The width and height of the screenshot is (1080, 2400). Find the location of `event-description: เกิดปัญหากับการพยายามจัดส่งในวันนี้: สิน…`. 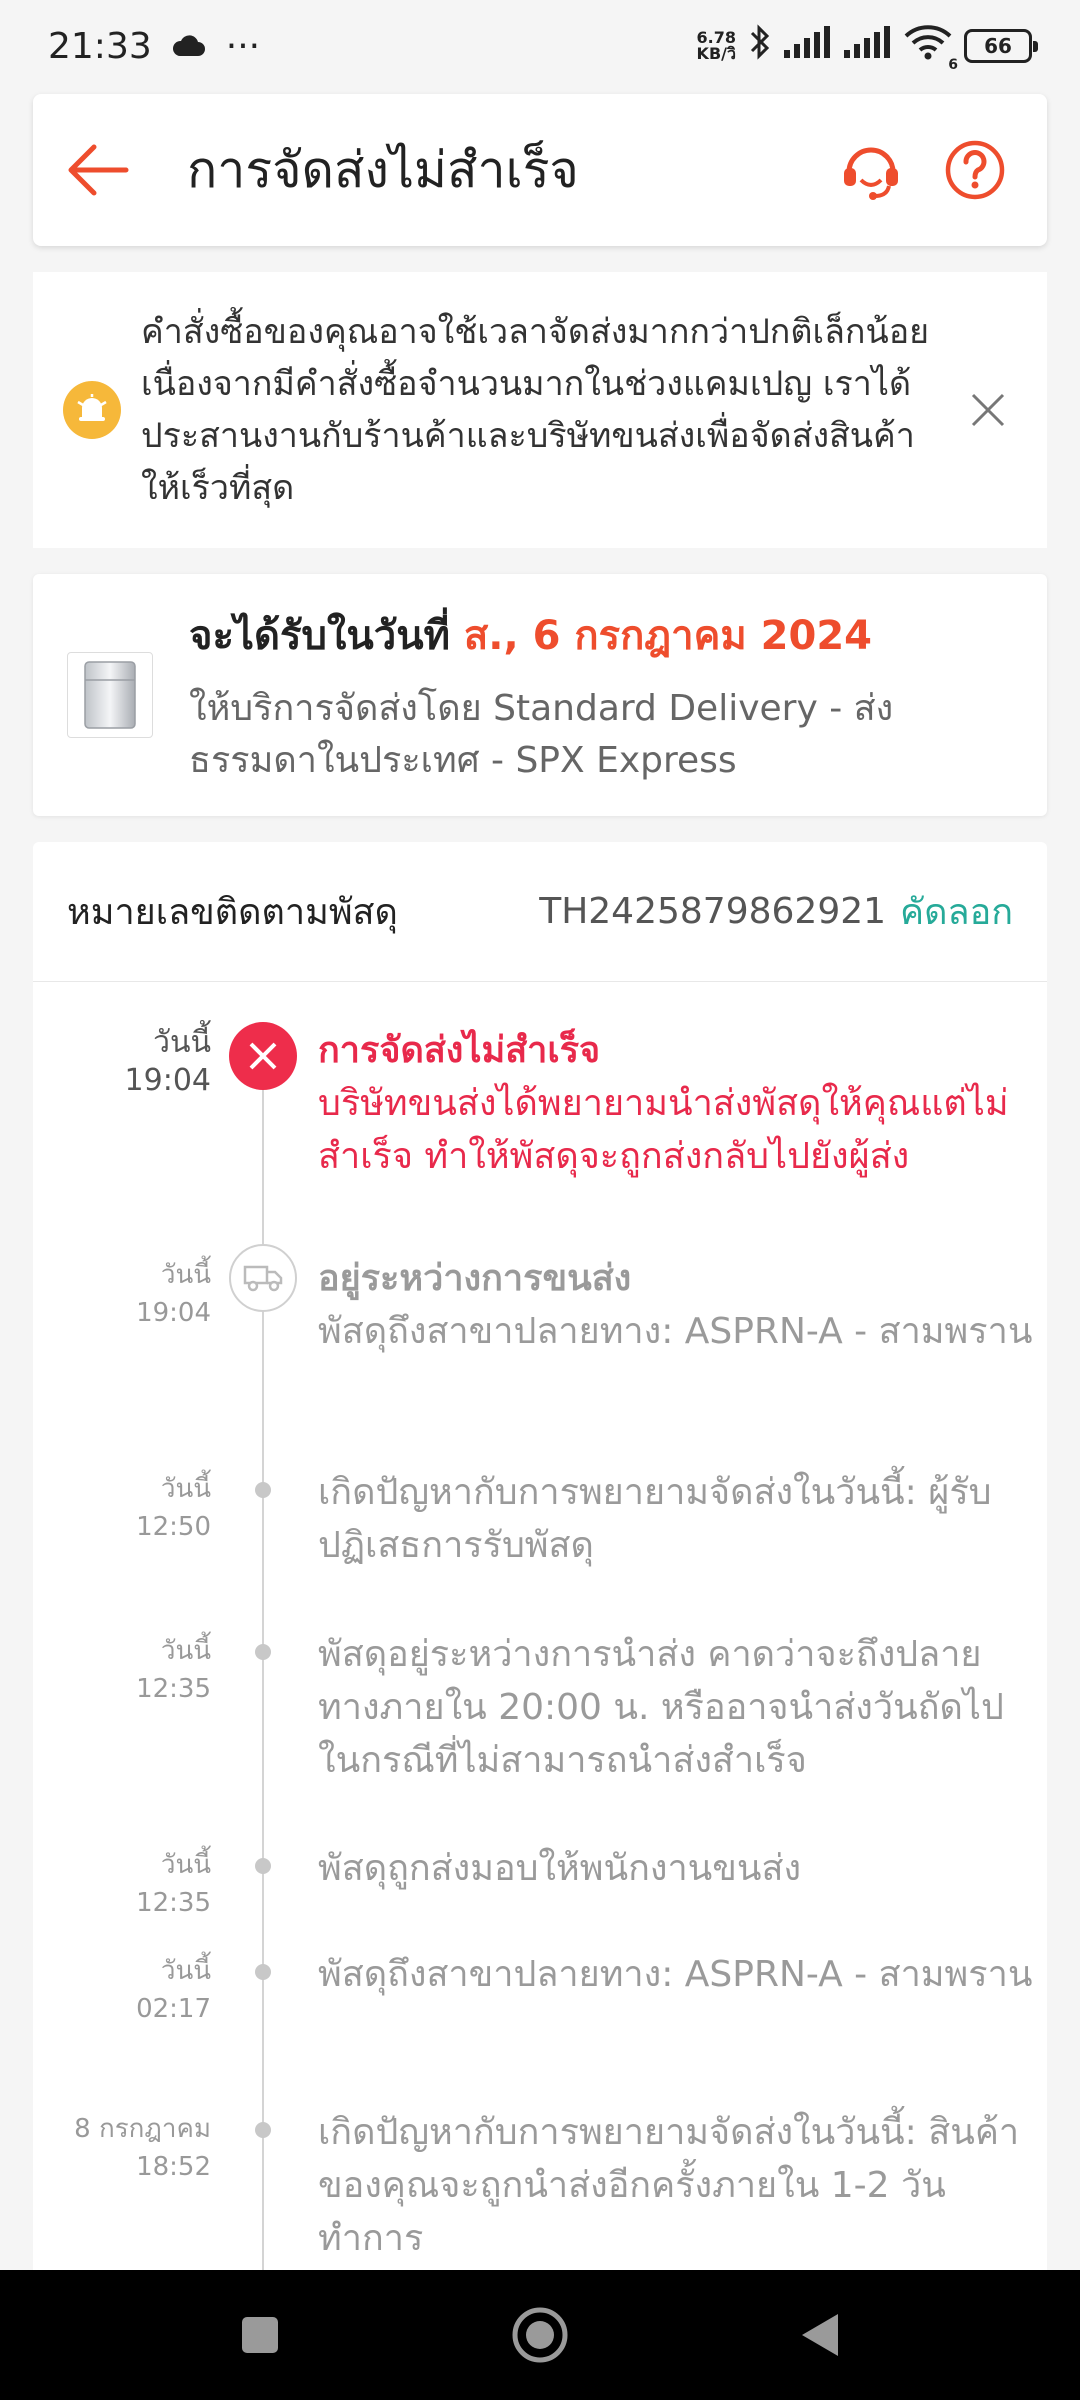

event-description: เกิดปัญหากับการพยายามจัดส่งในวันนี้: สิน… is located at coordinates (669, 2185).